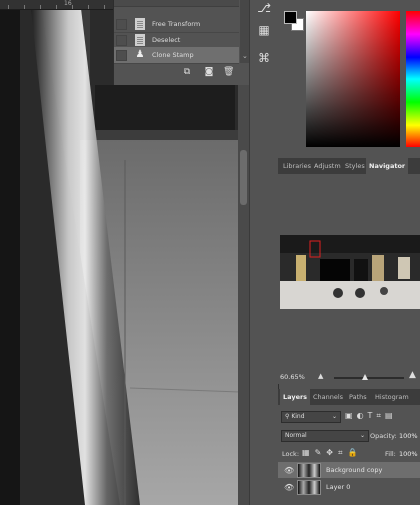 The image size is (420, 505). Describe the element at coordinates (327, 166) in the screenshot. I see `tab-adjustments: Adjustm` at that location.